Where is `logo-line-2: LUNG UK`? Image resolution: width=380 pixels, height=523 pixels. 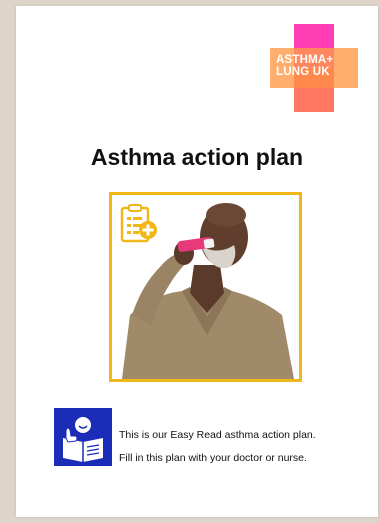
logo-line-2: LUNG UK is located at coordinates (303, 72).